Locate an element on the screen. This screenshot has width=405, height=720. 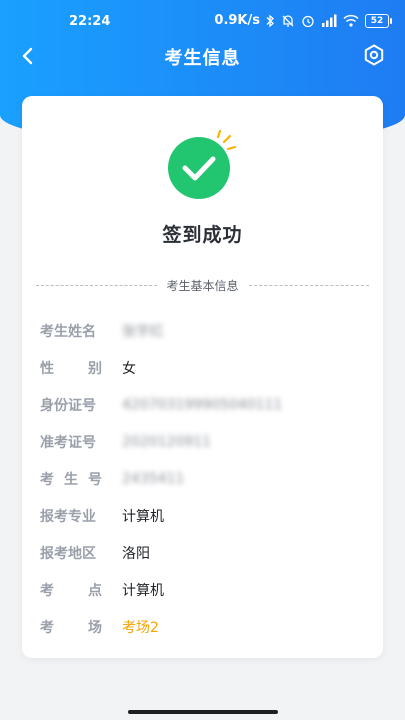
wifi-icon is located at coordinates (351, 20).